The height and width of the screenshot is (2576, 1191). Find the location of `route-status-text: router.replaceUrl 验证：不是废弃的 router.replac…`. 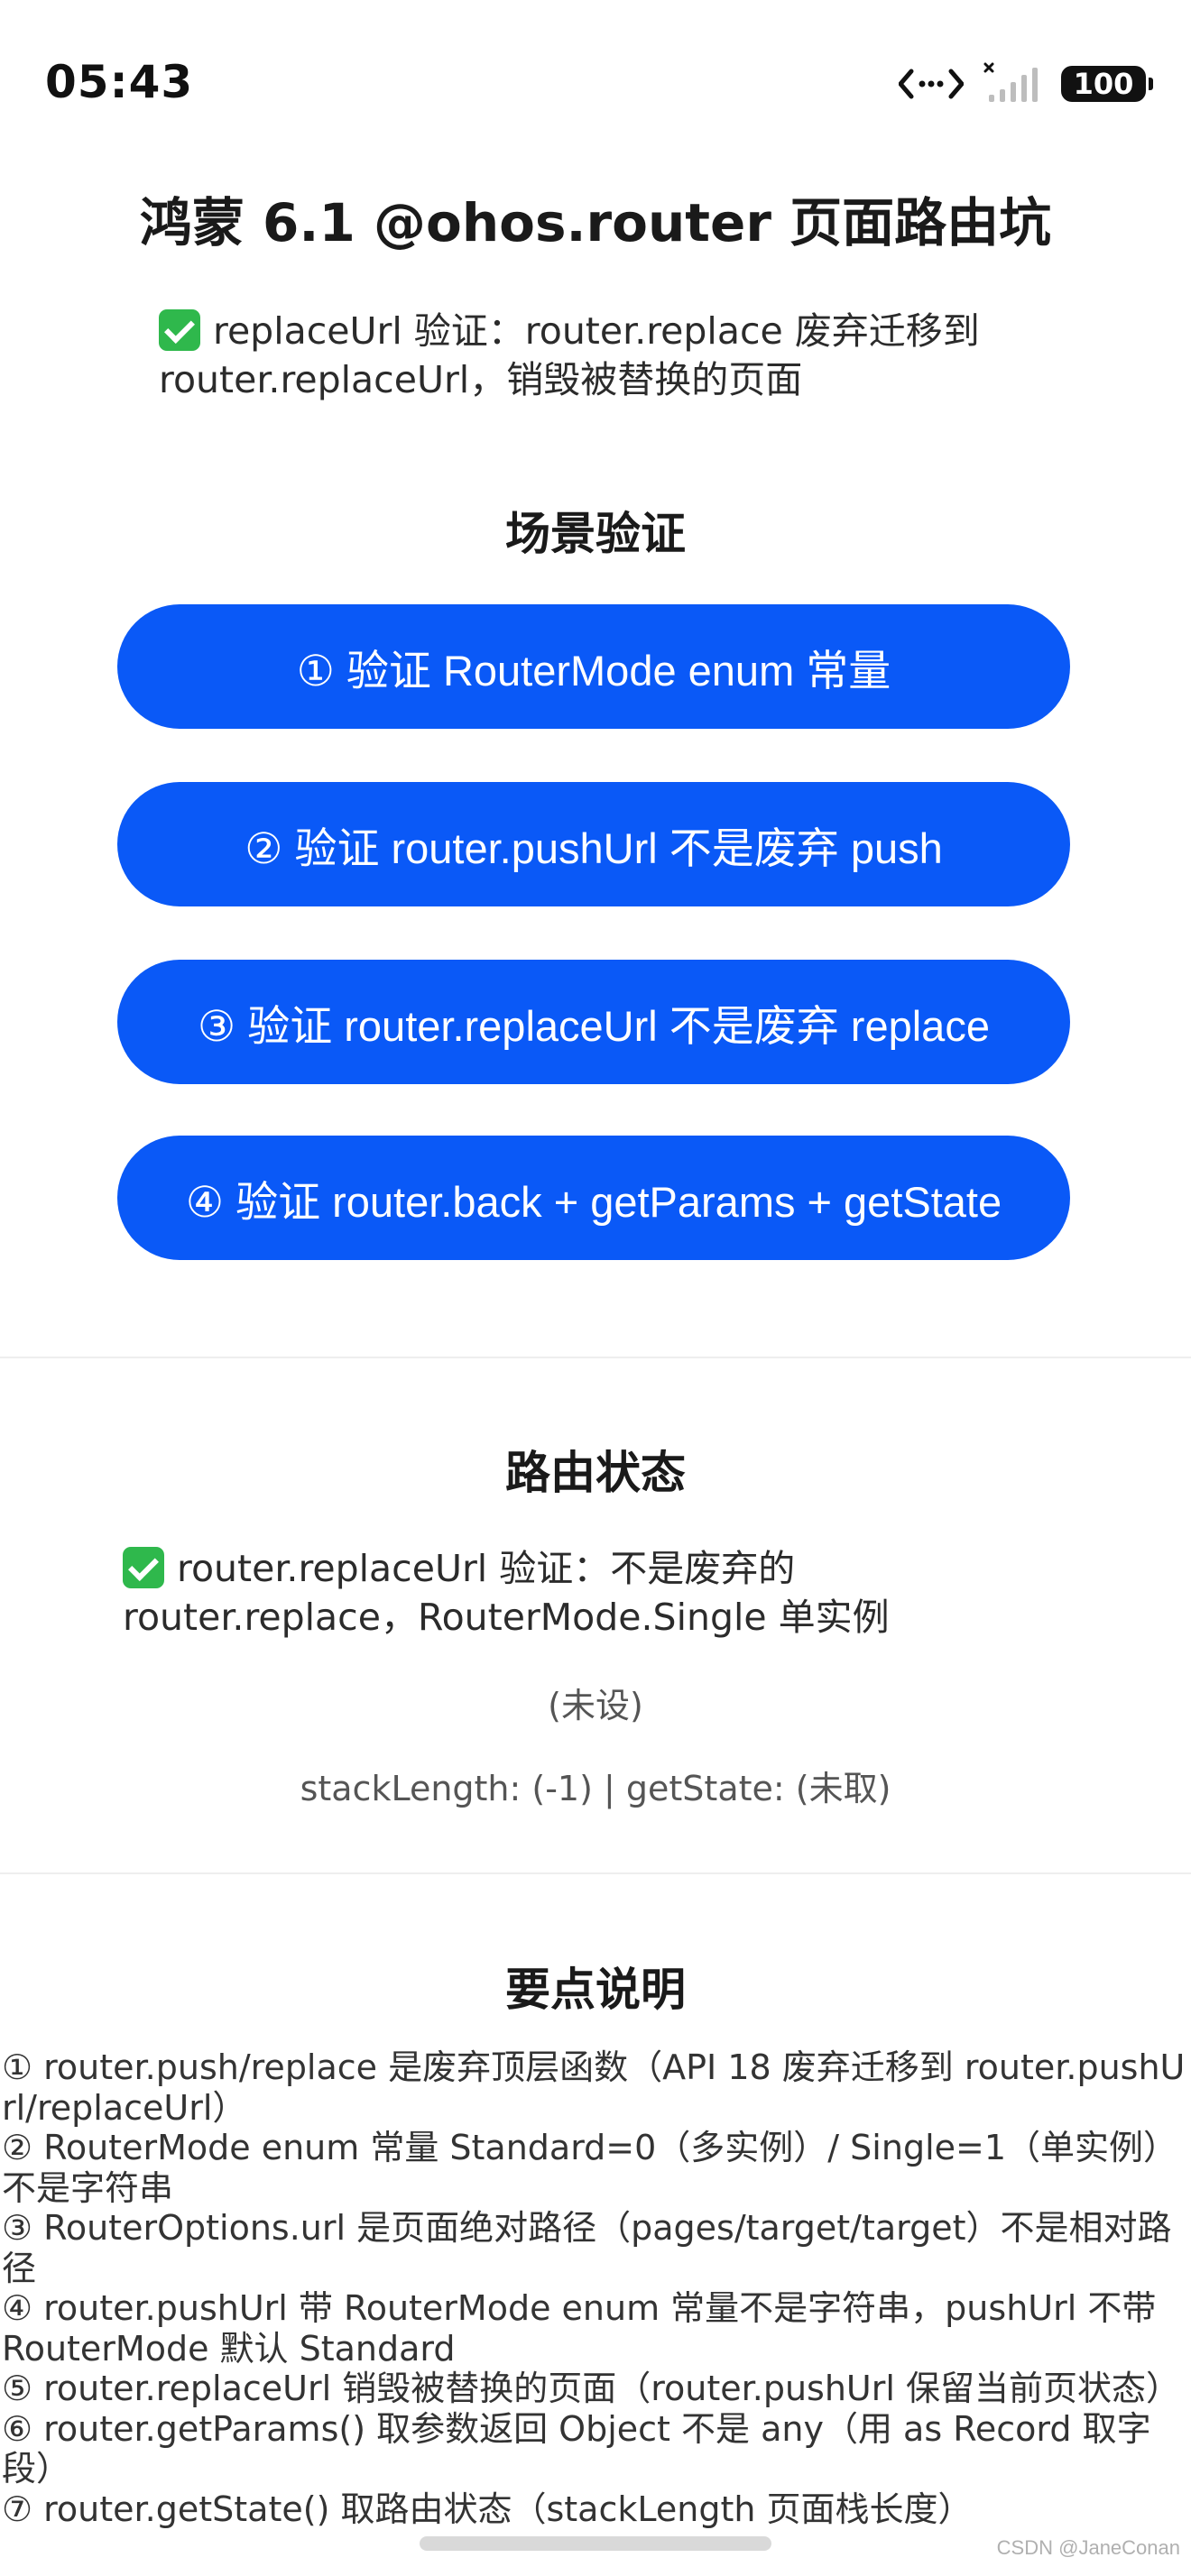

route-status-text: router.replaceUrl 验证：不是废弃的 router.replac… is located at coordinates (506, 1593).